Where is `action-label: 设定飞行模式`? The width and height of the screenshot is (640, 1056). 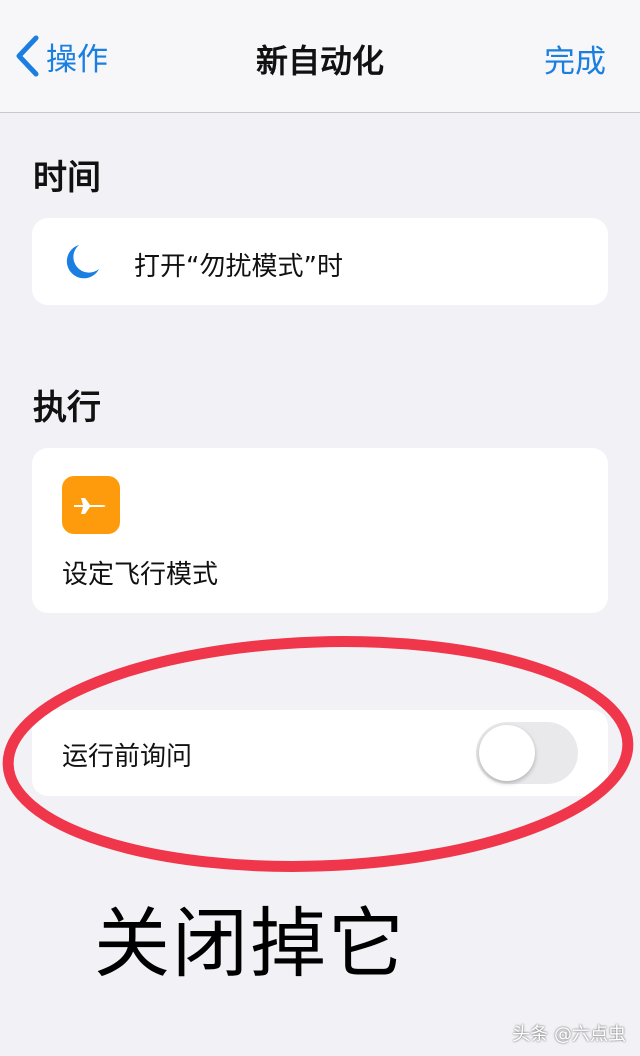 action-label: 设定飞行模式 is located at coordinates (140, 575).